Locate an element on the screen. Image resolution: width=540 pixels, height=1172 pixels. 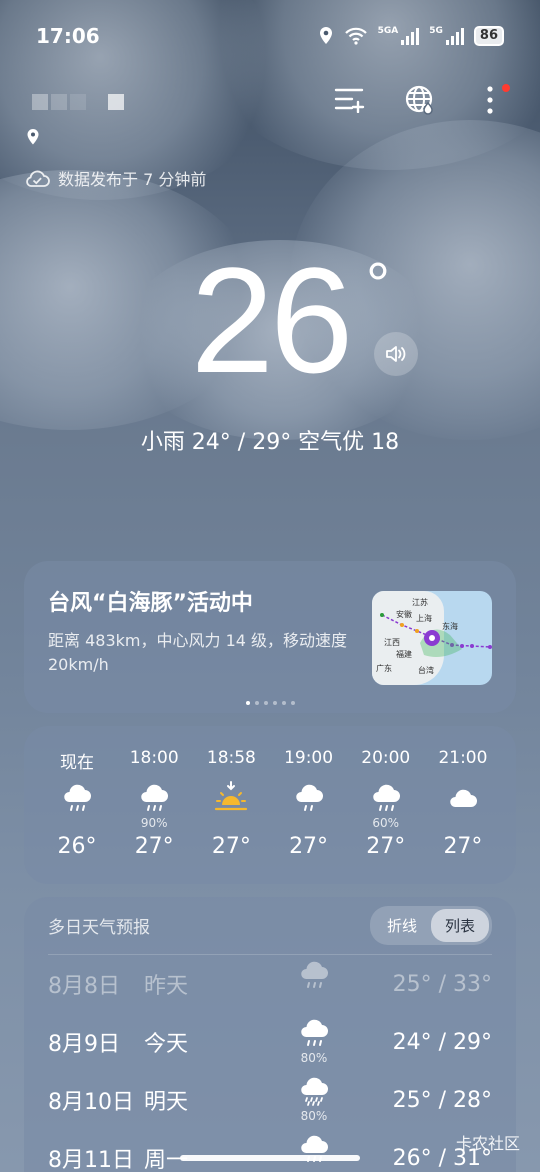
toggle-line-view: 折线 is located at coordinates (402, 925).